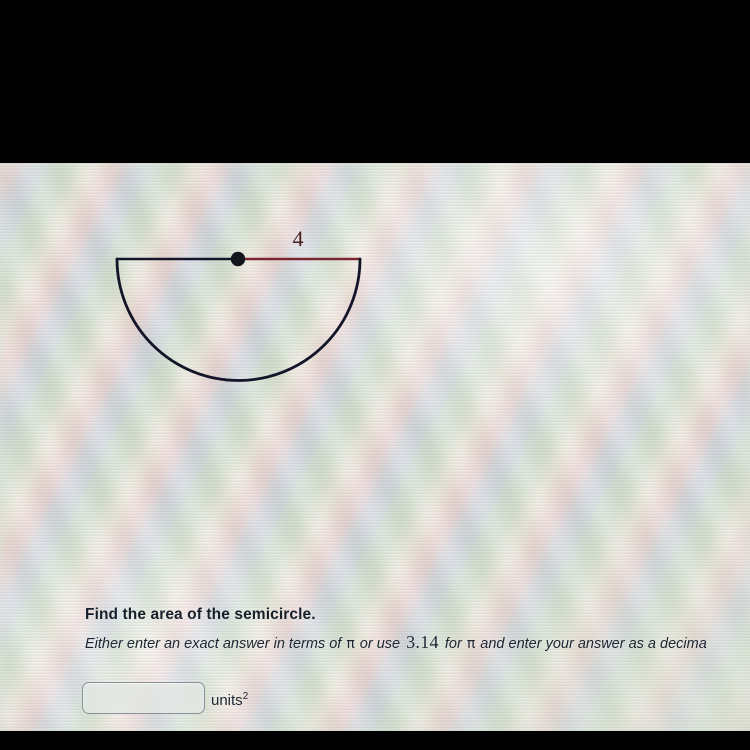 The height and width of the screenshot is (750, 750). I want to click on units-label: units2, so click(229, 700).